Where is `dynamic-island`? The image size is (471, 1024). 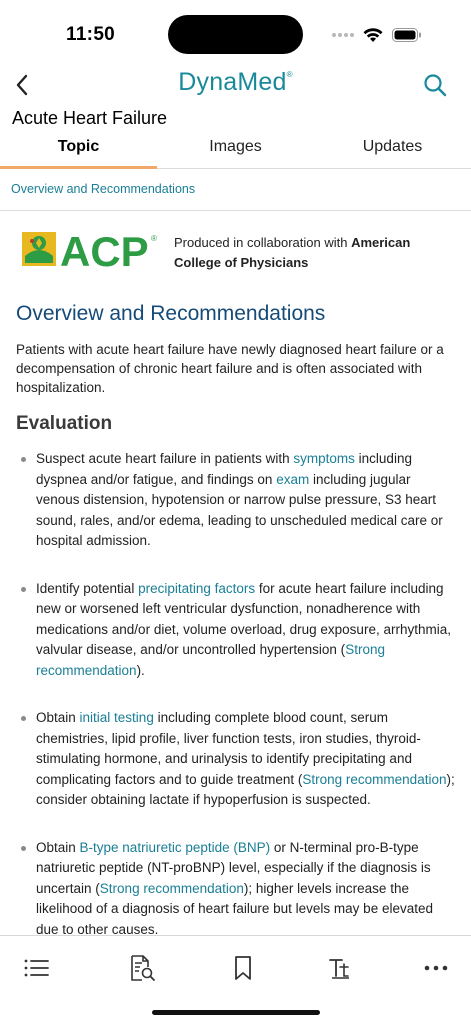 dynamic-island is located at coordinates (235, 34).